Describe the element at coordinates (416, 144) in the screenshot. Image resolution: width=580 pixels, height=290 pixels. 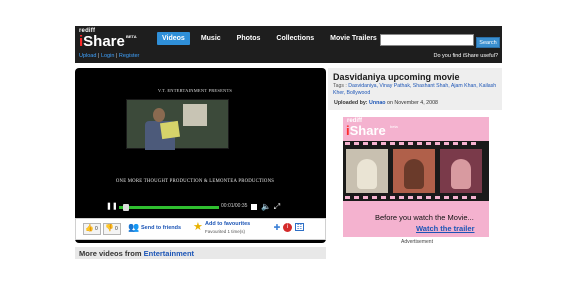
I see `film-holes-top` at that location.